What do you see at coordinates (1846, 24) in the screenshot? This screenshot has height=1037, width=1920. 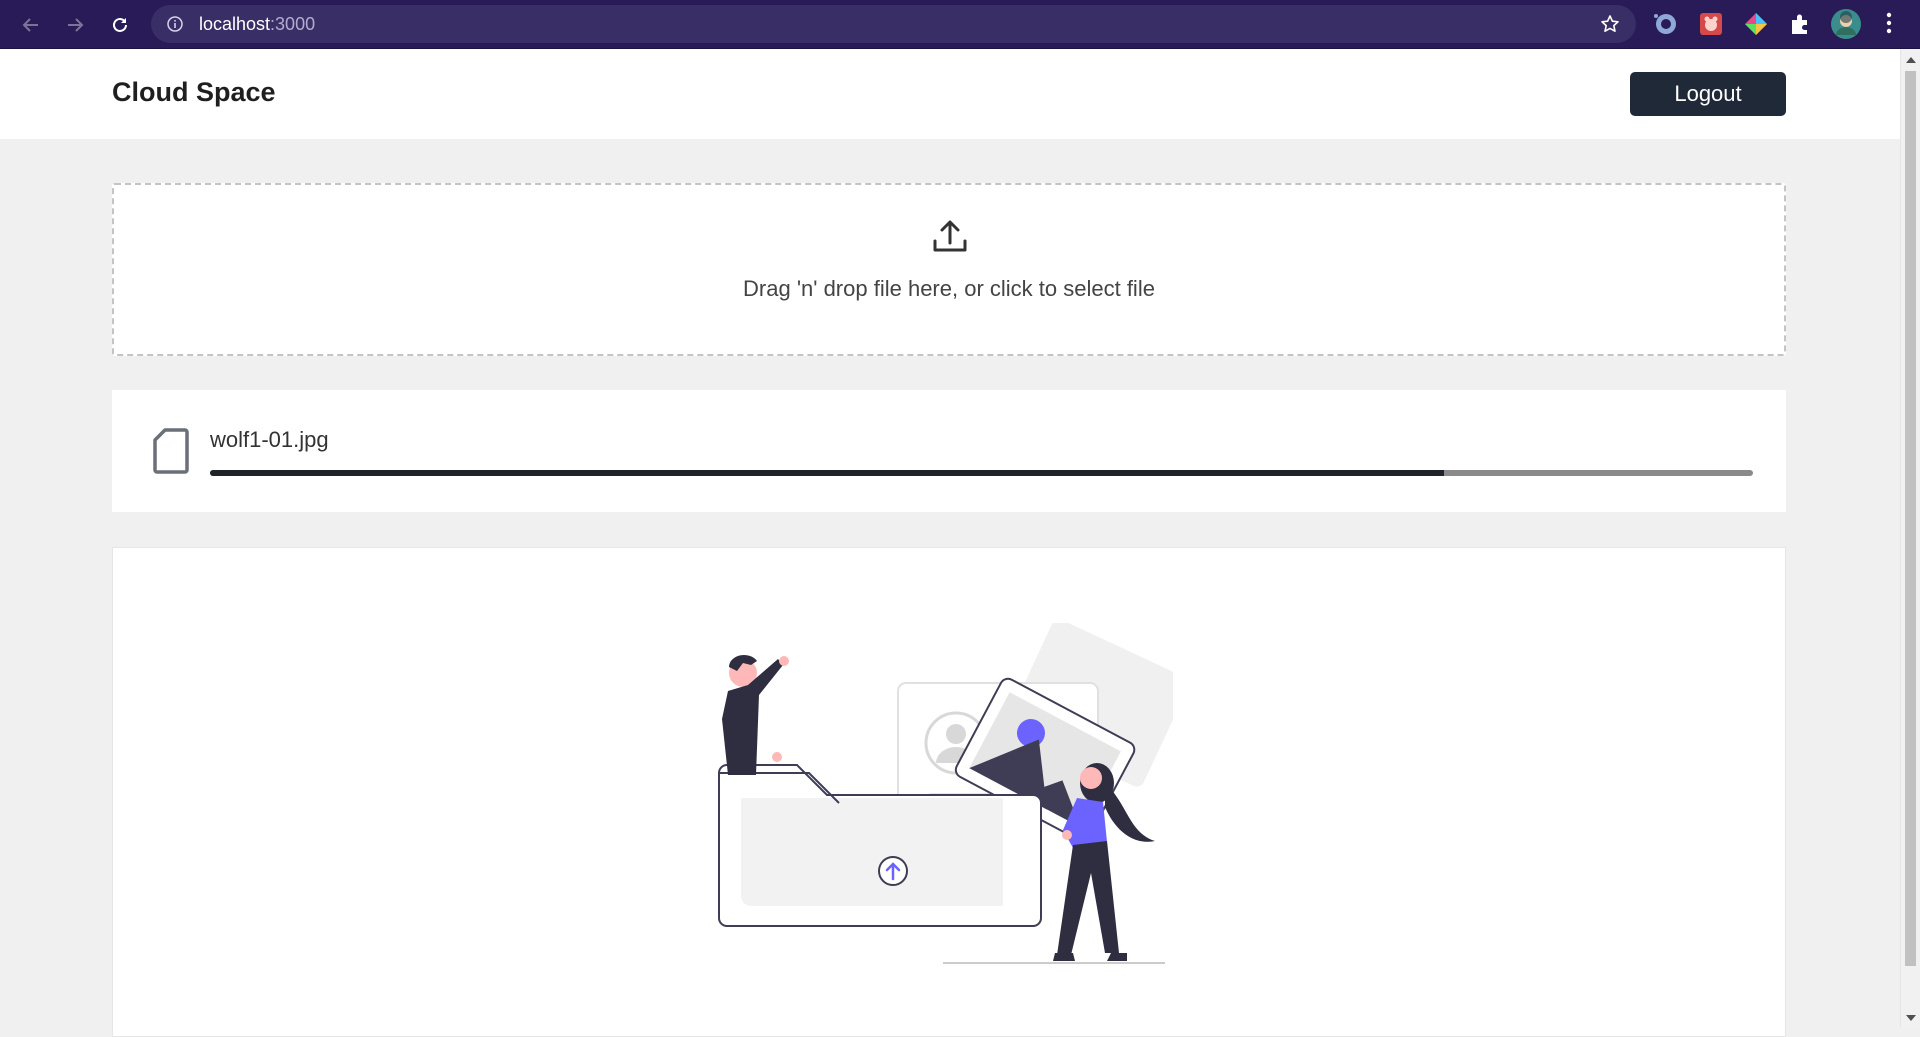 I see `profile-avatar` at bounding box center [1846, 24].